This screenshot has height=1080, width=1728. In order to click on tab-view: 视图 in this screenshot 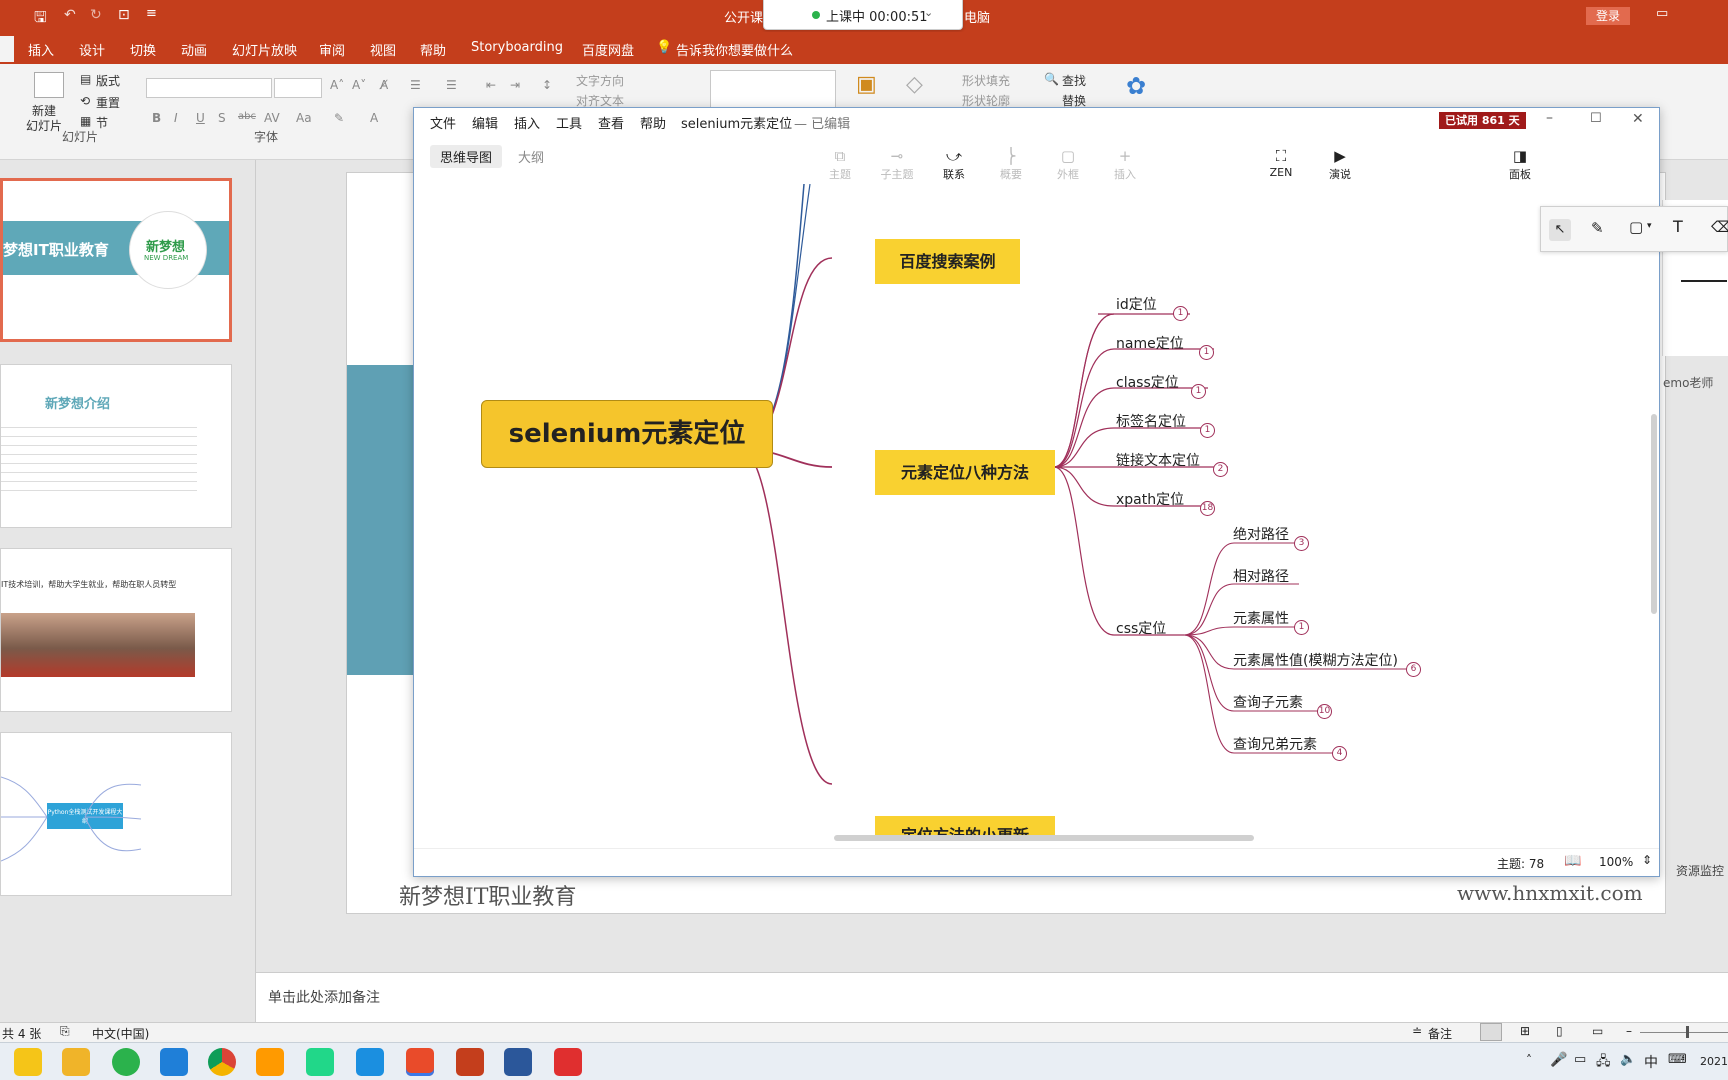, I will do `click(383, 49)`.